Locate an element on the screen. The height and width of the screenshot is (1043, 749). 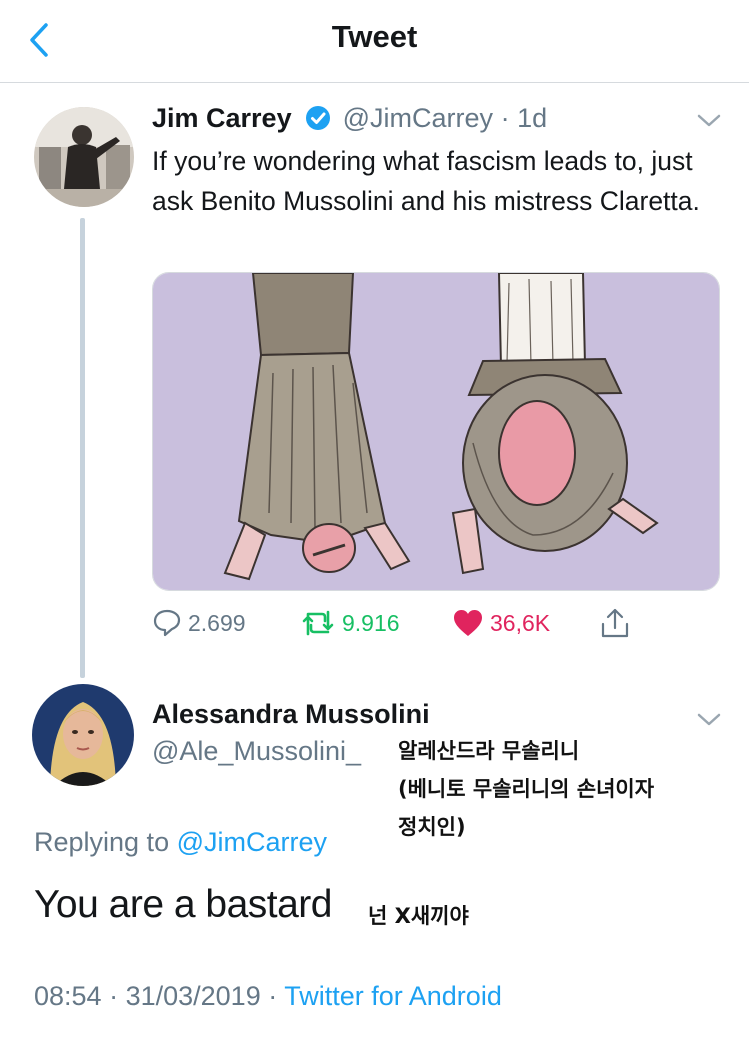
annotation-line: 정치인) is located at coordinates (432, 827).